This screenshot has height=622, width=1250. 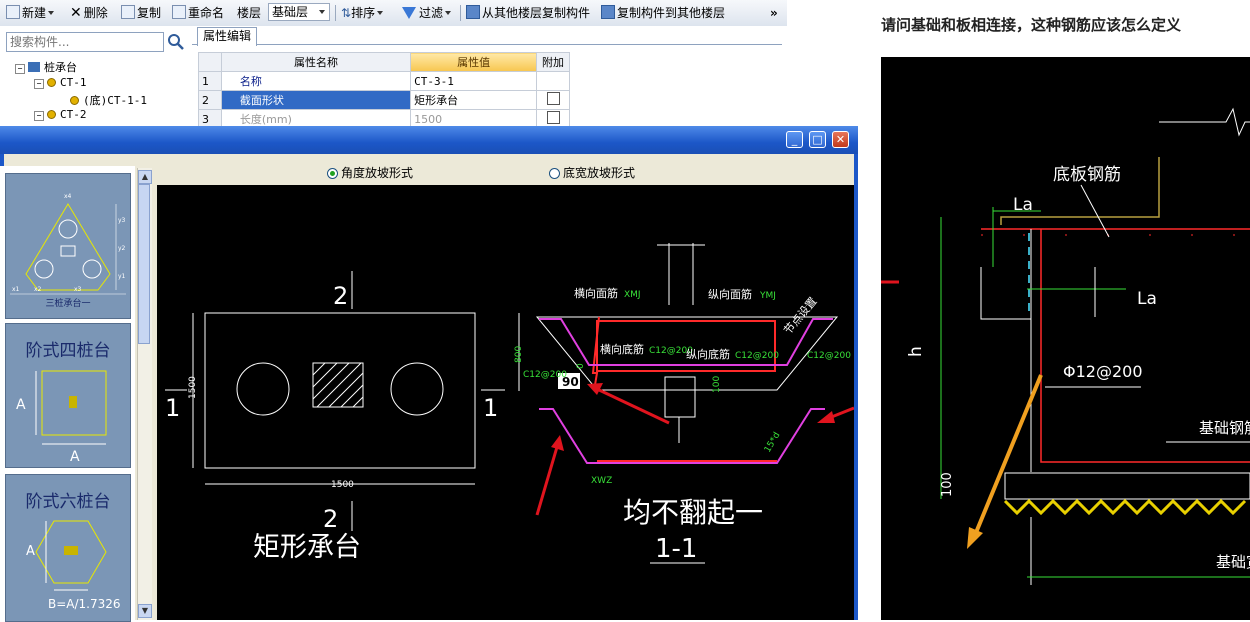 What do you see at coordinates (362, 13) in the screenshot?
I see `sort-button: ⇅排序` at bounding box center [362, 13].